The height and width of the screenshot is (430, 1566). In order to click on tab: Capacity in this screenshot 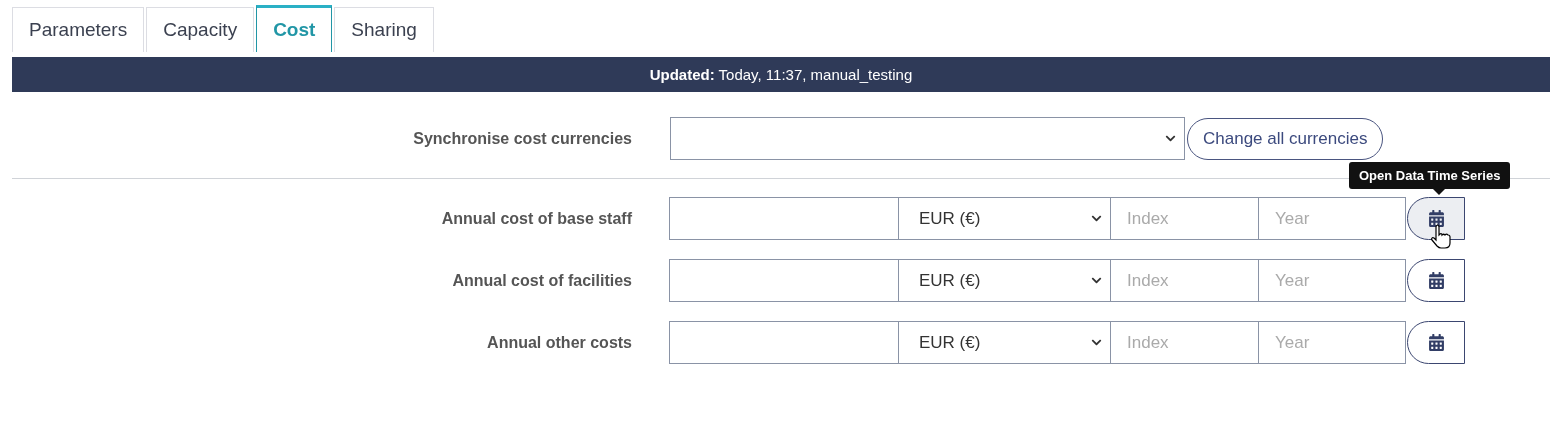, I will do `click(200, 29)`.